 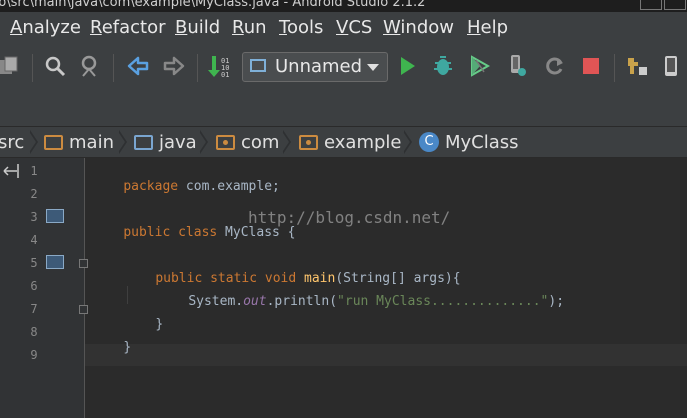 I want to click on run-configuration-label: Unnamed, so click(x=319, y=66).